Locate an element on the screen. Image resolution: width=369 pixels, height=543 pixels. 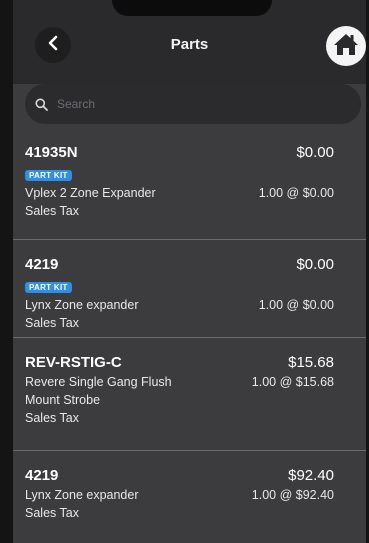
part-quantity: 1.00 @ $92.40 is located at coordinates (292, 495).